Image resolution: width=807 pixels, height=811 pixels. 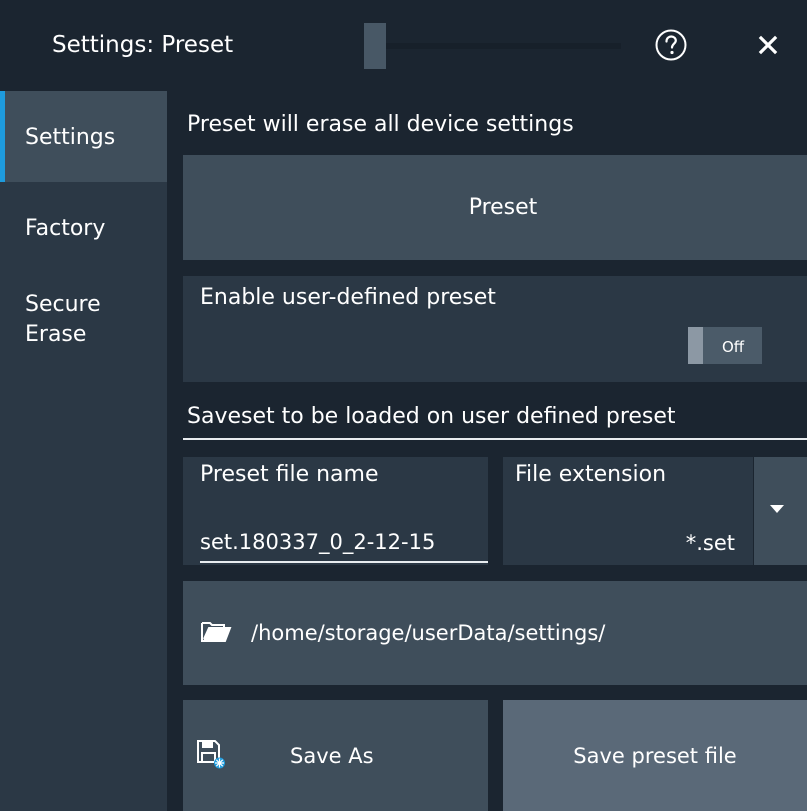 I want to click on dialog-title: Settings: Preset, so click(x=143, y=45).